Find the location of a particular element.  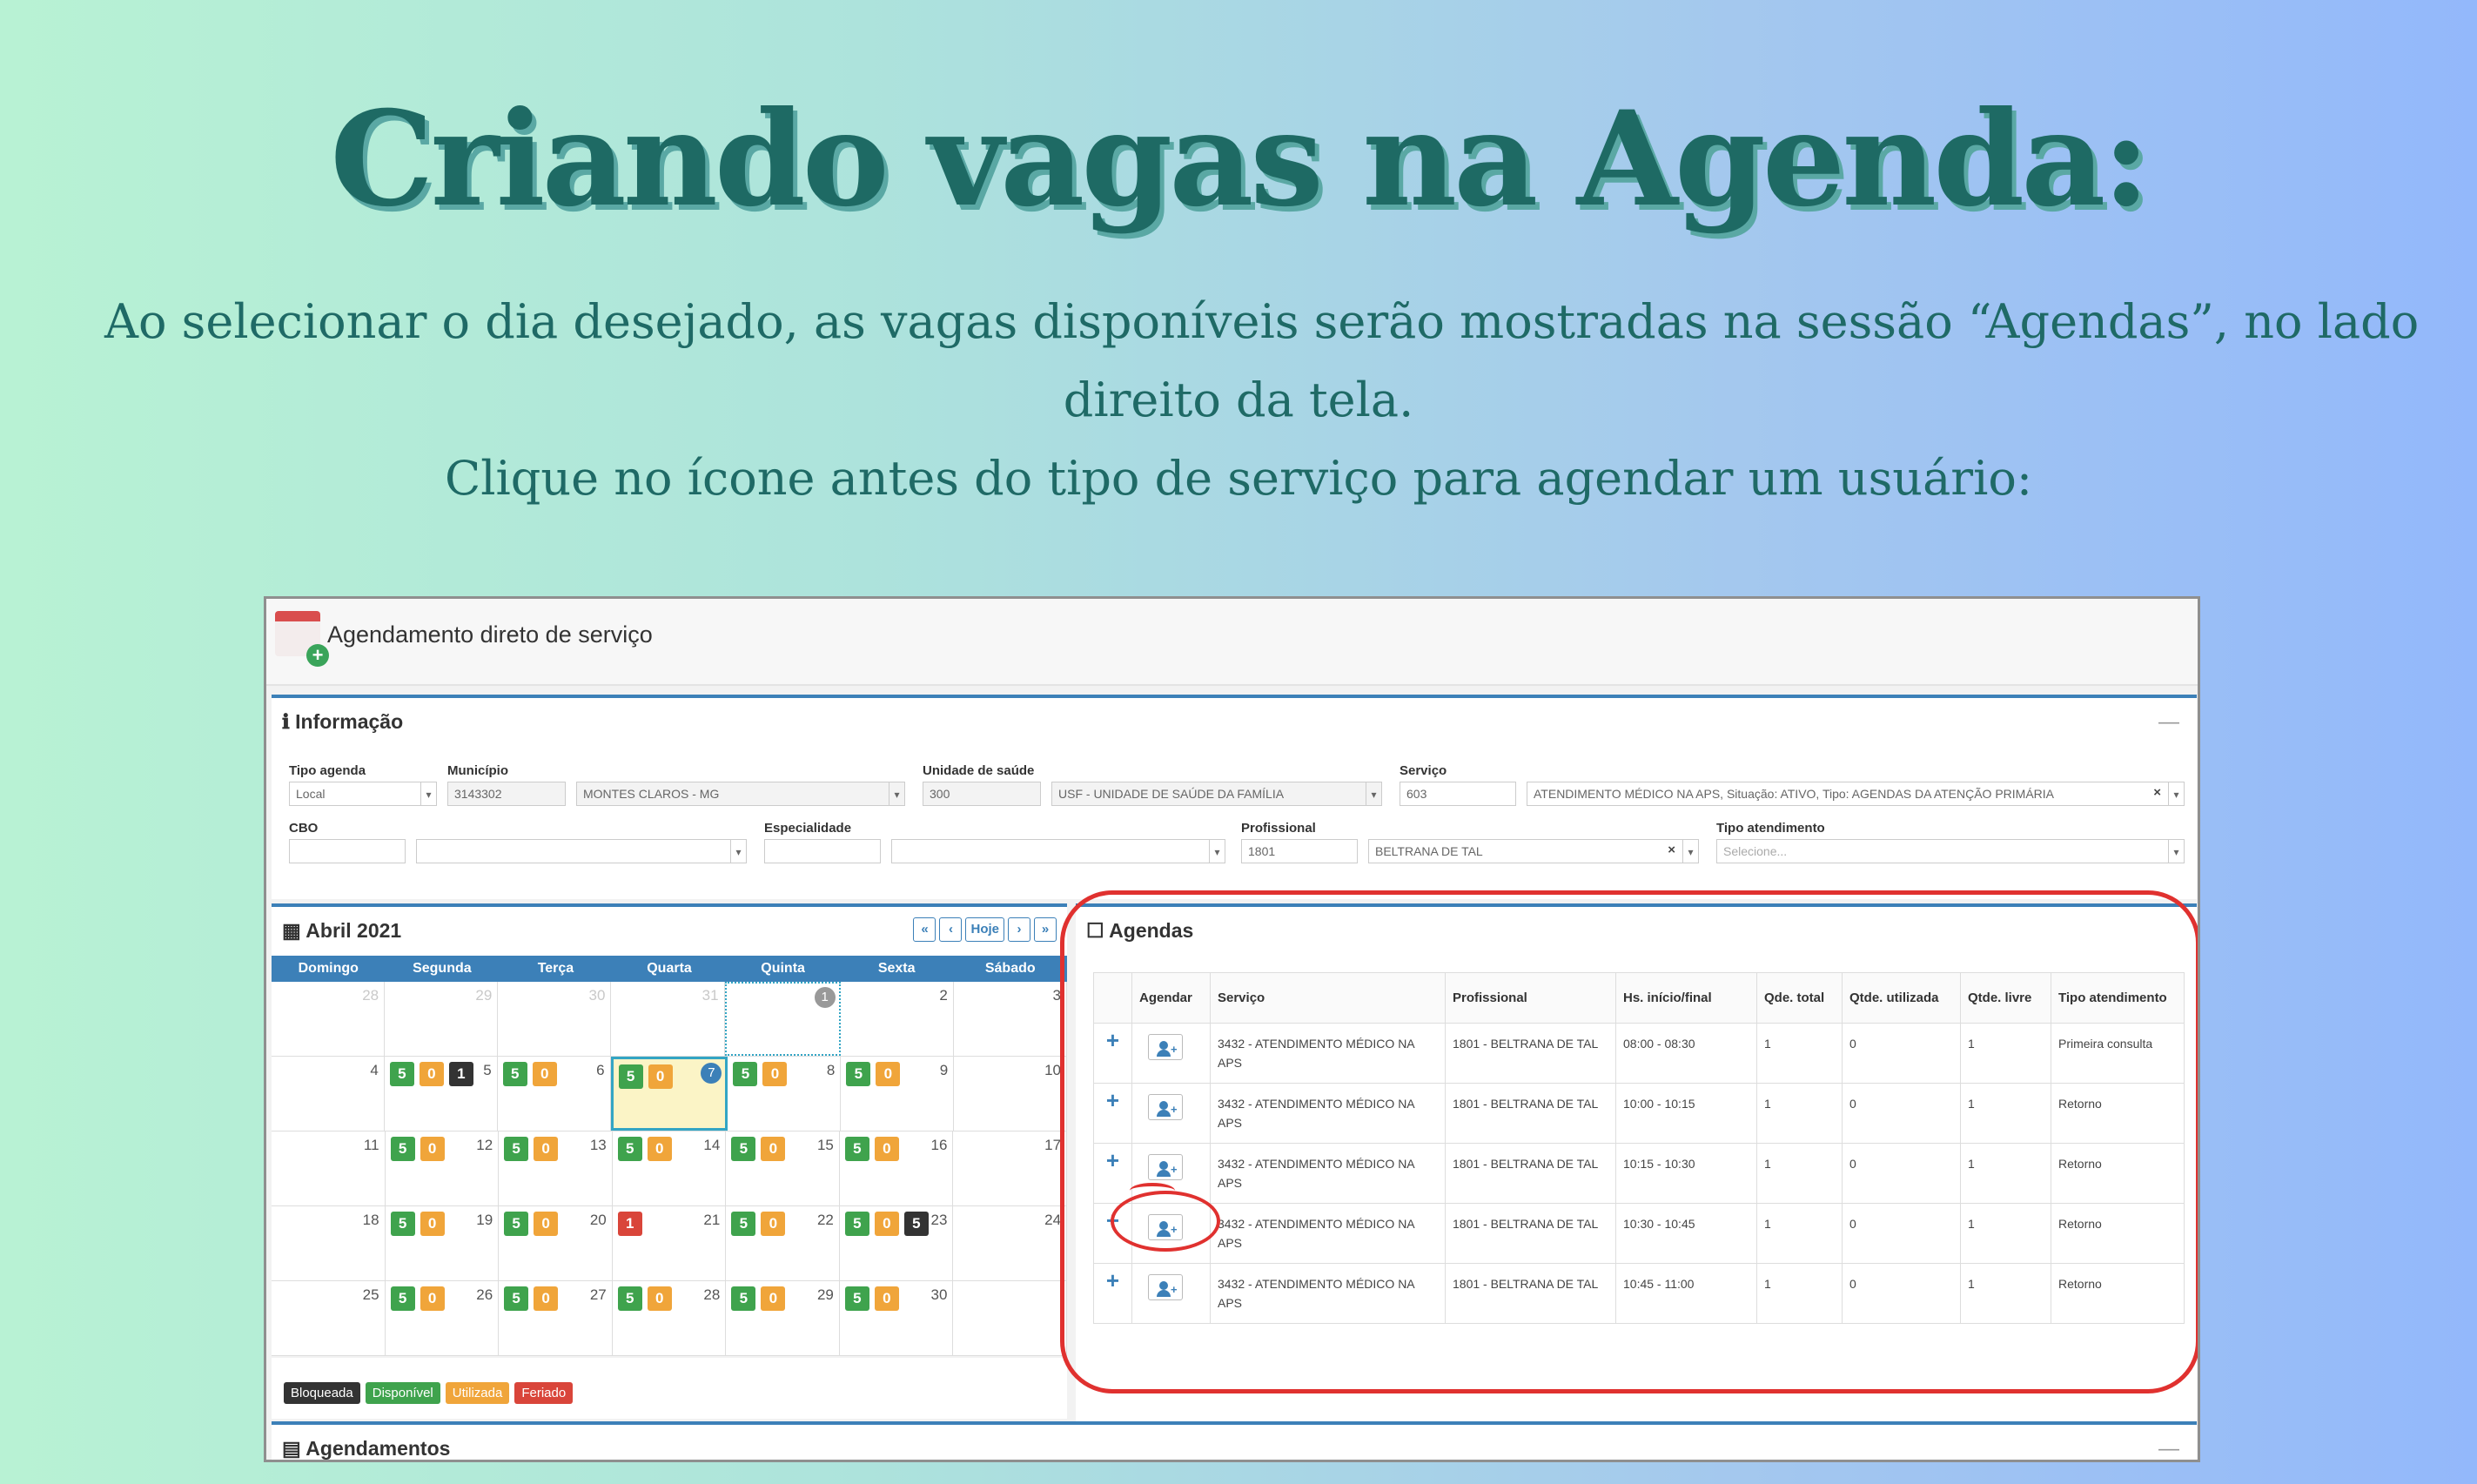

weekday-sabado: Sábado is located at coordinates (1010, 968).